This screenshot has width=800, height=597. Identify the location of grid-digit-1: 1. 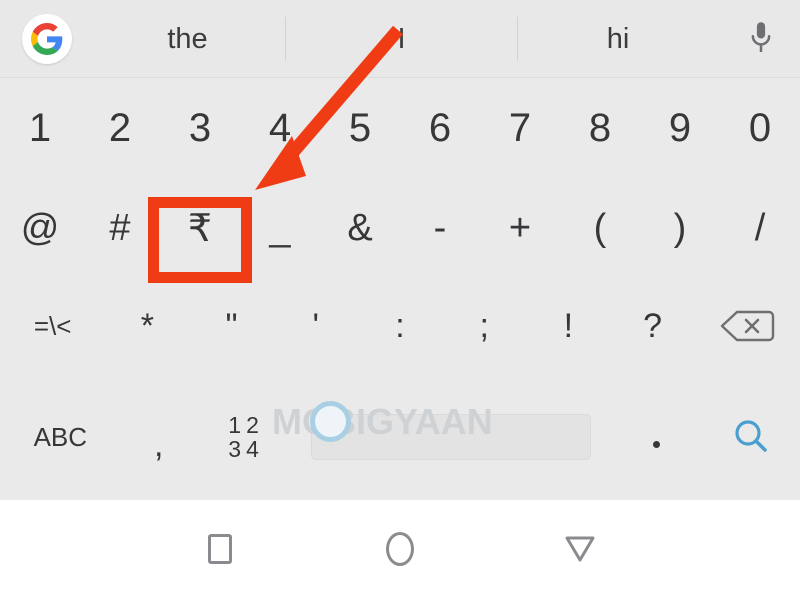
(235, 425).